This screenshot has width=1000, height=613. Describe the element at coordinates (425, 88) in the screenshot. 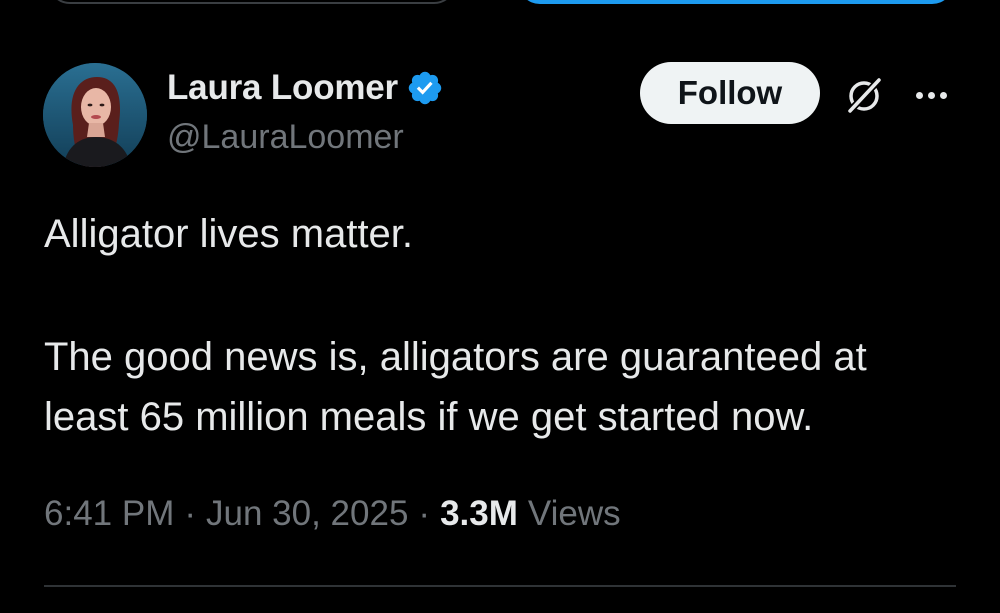

I see `verified-badge-icon` at that location.